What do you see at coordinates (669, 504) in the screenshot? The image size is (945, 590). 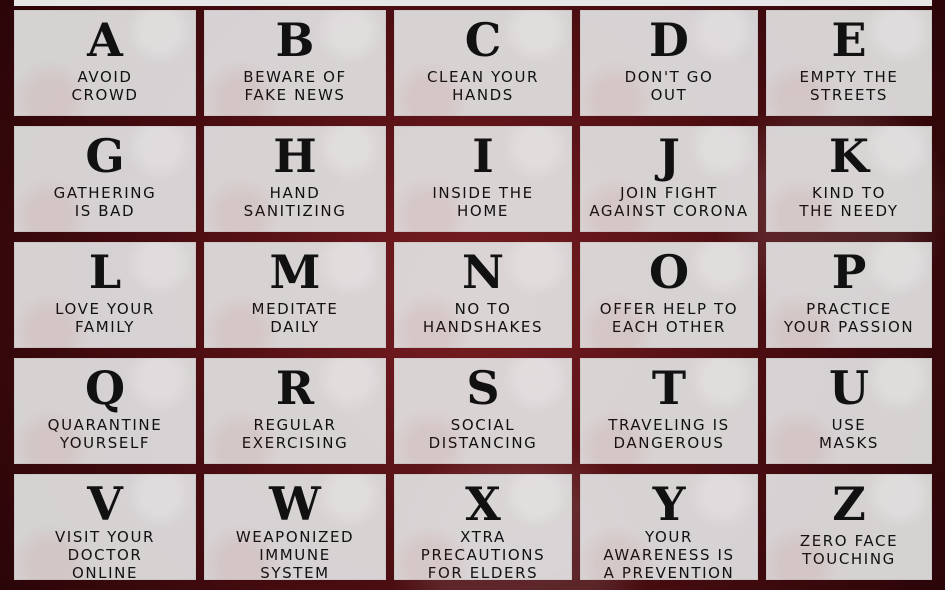 I see `tile-letter: Y` at bounding box center [669, 504].